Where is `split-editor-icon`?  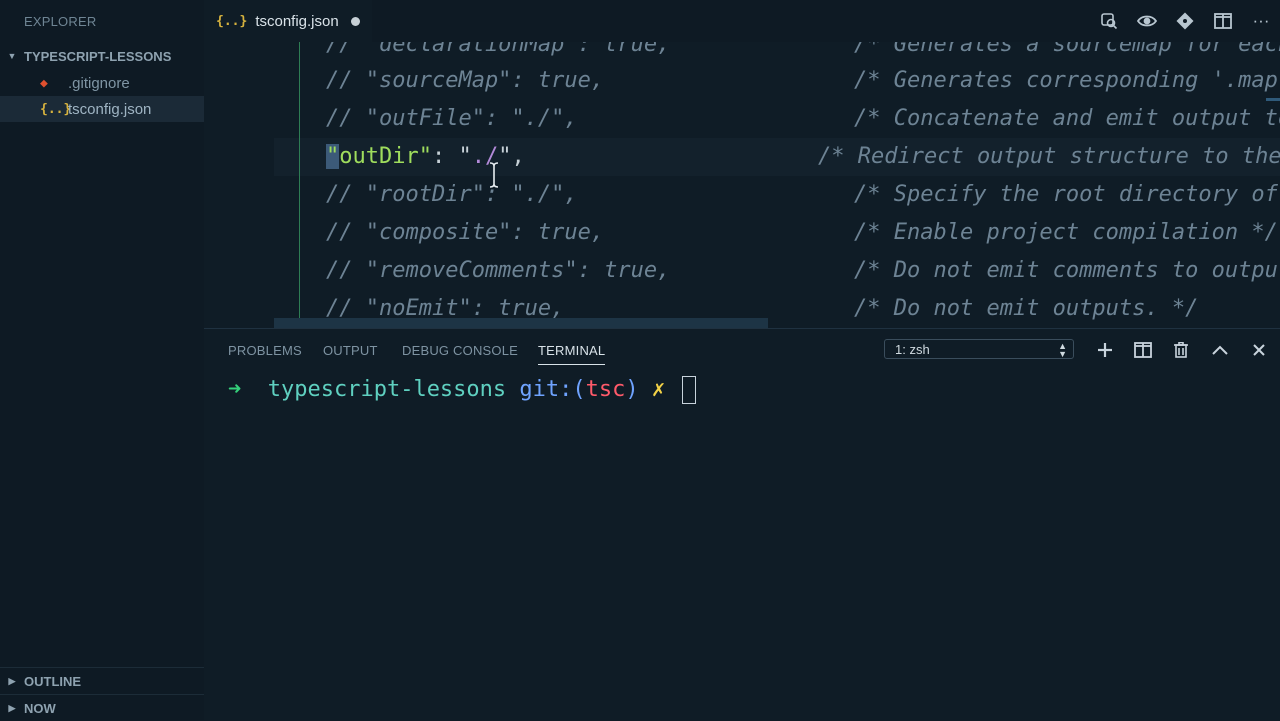
split-editor-icon is located at coordinates (1223, 21).